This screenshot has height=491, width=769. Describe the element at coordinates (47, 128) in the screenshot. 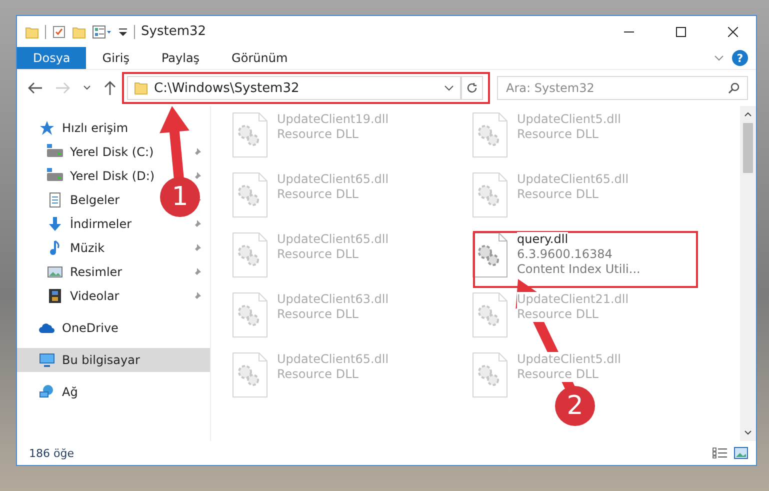

I see `star-icon` at that location.